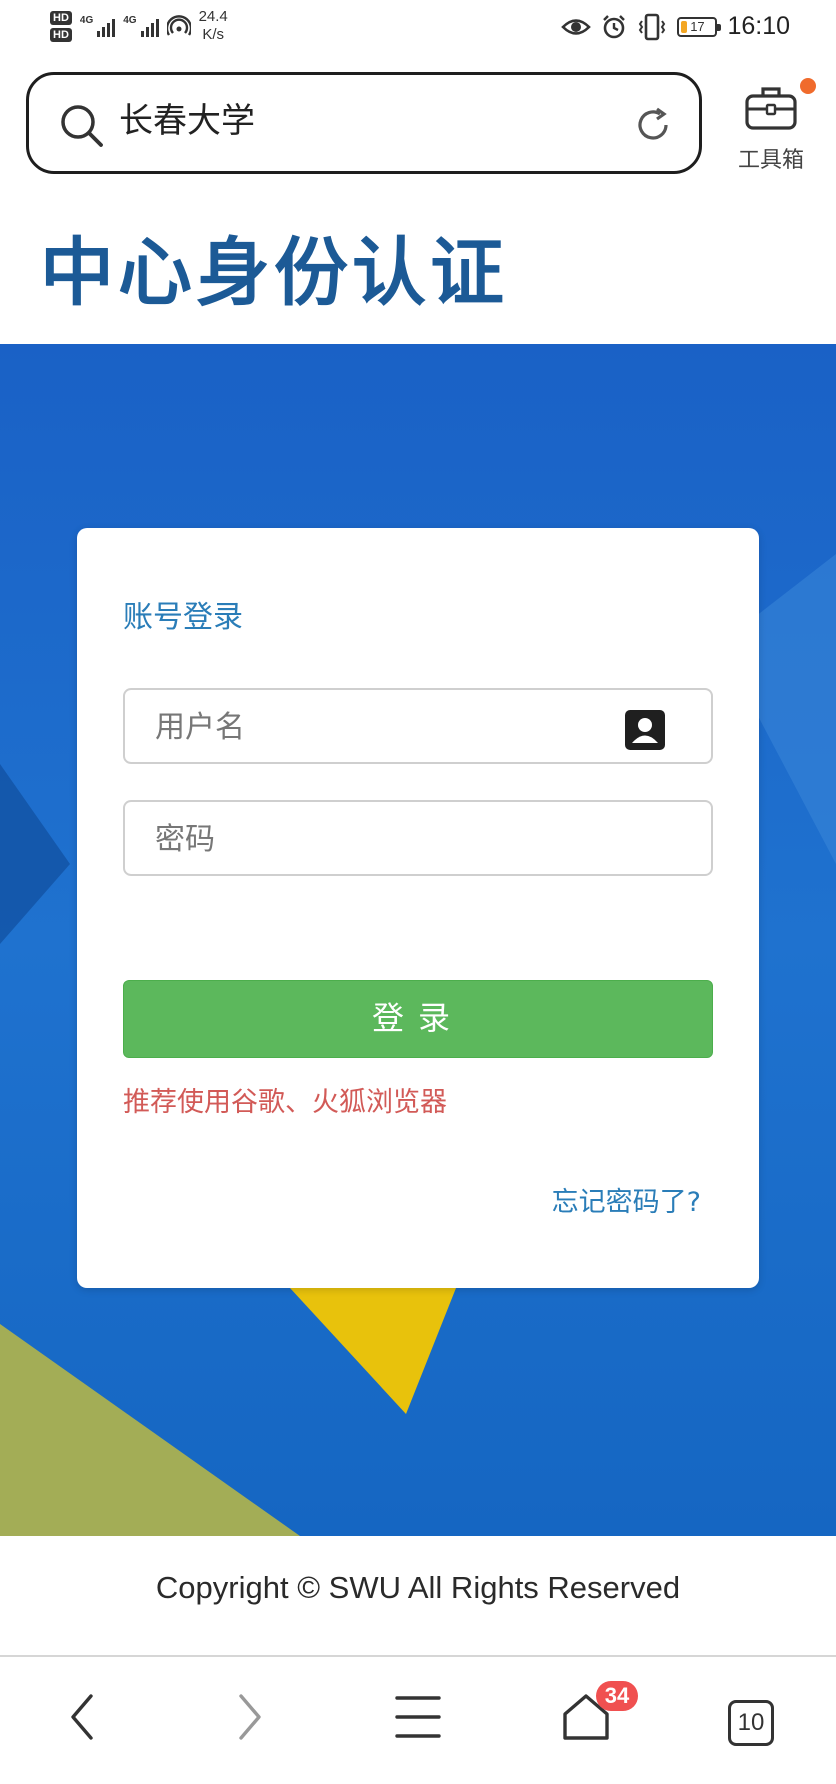 Image resolution: width=836 pixels, height=1784 pixels. I want to click on tabs-icon: 10, so click(751, 1723).